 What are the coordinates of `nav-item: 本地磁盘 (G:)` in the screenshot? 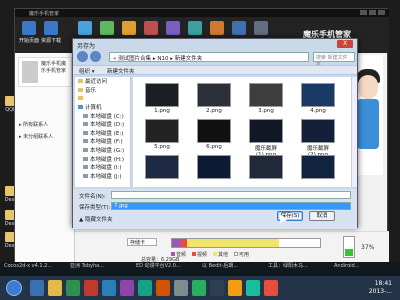 It's located at (102, 150).